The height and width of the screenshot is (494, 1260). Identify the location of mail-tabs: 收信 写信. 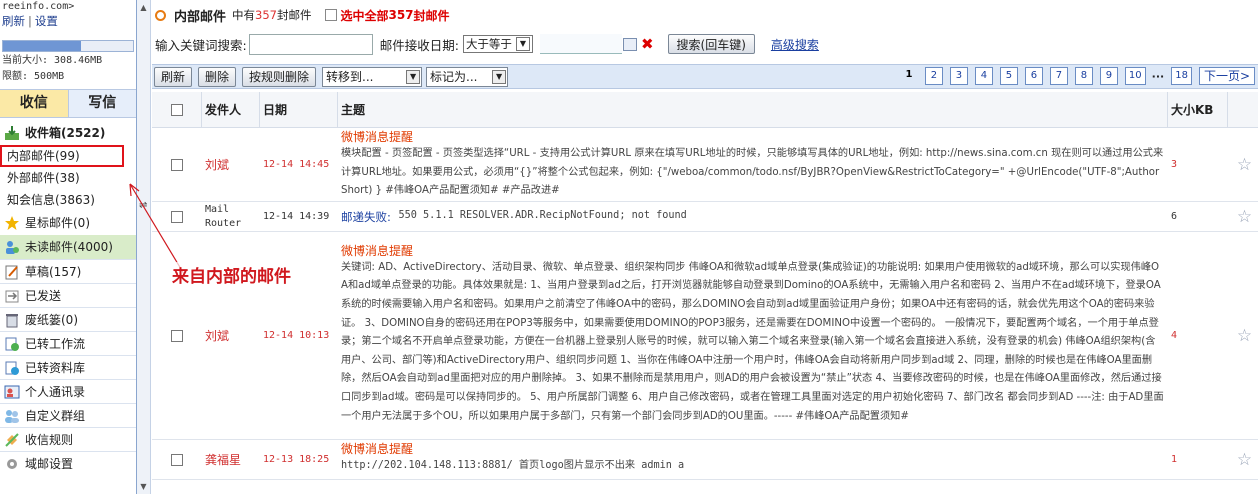
(68, 103).